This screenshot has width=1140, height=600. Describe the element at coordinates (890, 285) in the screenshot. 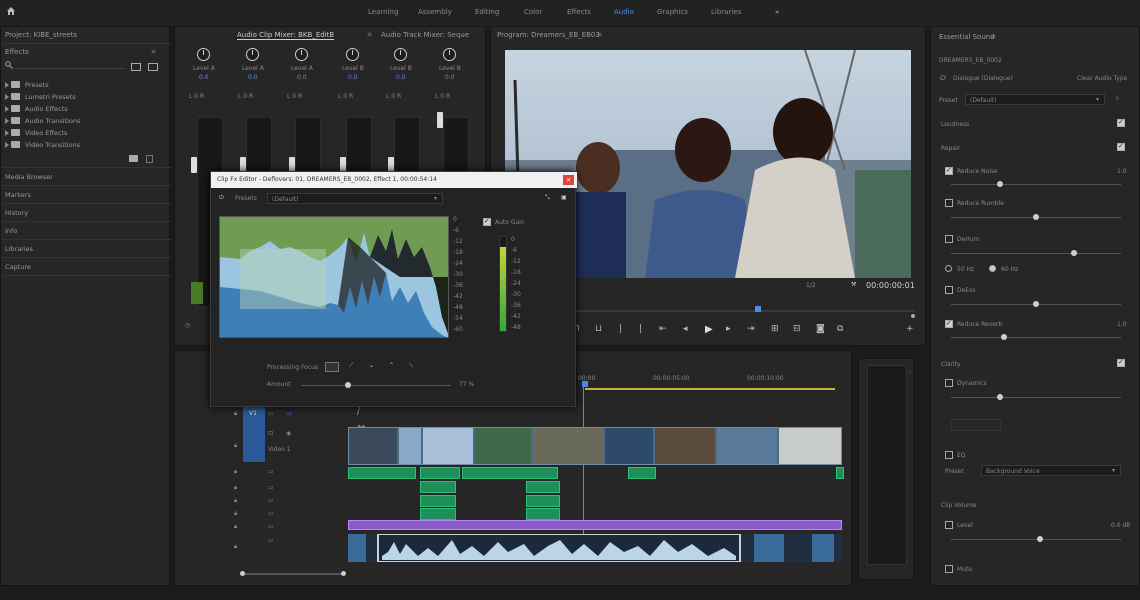

I see `program-timecode: 00:00:00:01` at that location.